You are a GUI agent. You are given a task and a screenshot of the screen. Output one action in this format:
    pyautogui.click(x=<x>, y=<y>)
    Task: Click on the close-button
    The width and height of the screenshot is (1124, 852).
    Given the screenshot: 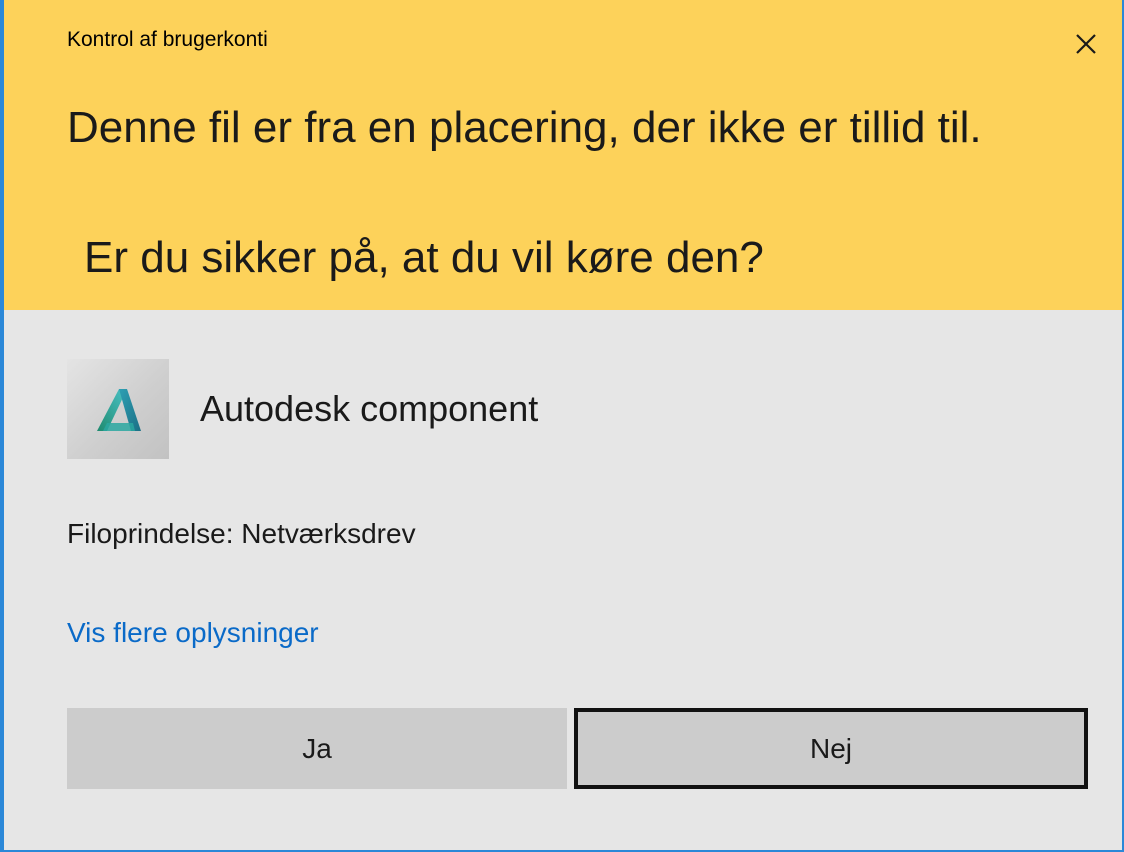 What is the action you would take?
    pyautogui.click(x=1086, y=44)
    